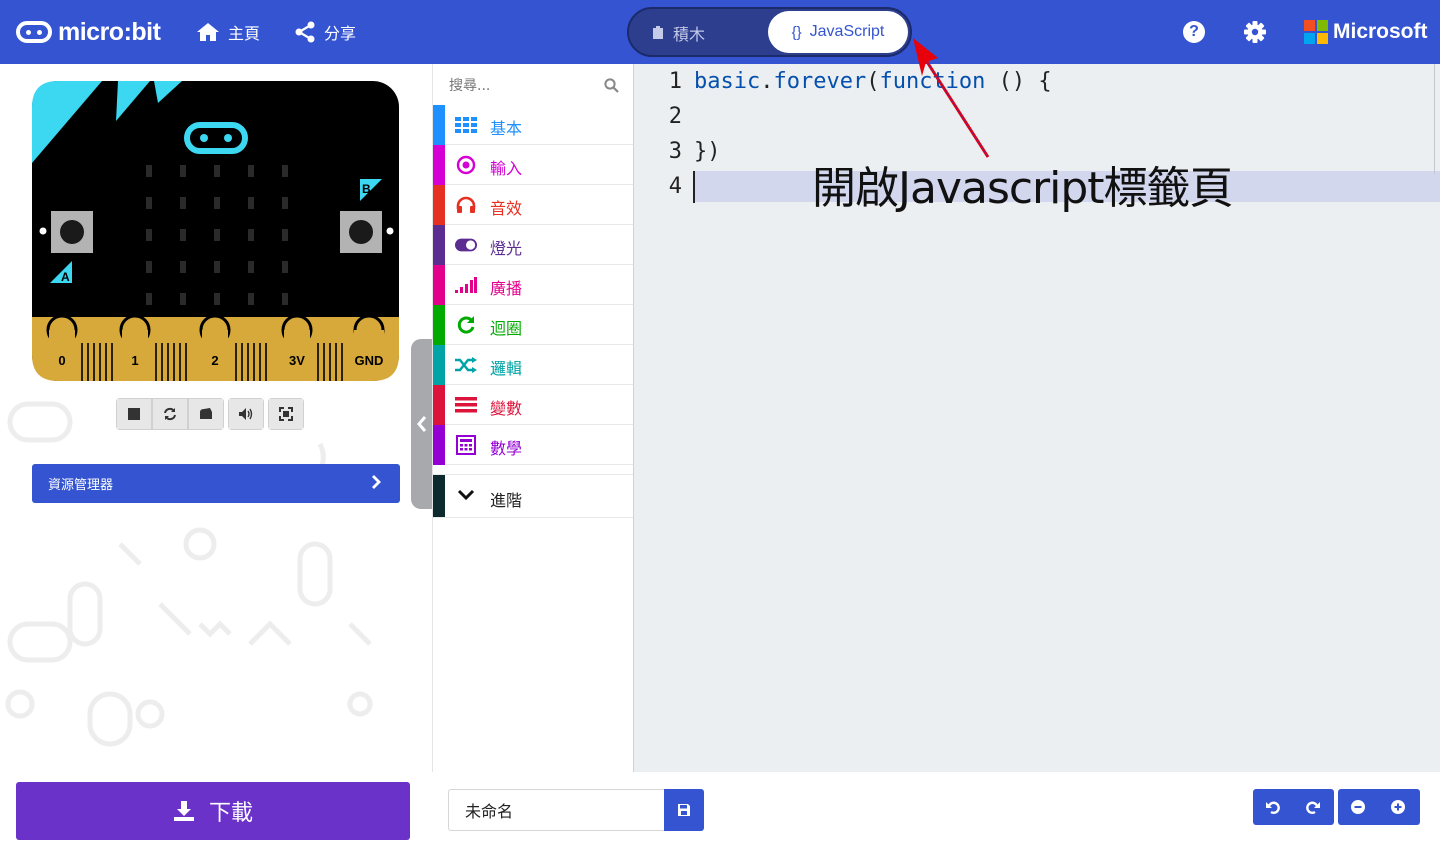  What do you see at coordinates (506, 128) in the screenshot?
I see `category-label: 基本` at bounding box center [506, 128].